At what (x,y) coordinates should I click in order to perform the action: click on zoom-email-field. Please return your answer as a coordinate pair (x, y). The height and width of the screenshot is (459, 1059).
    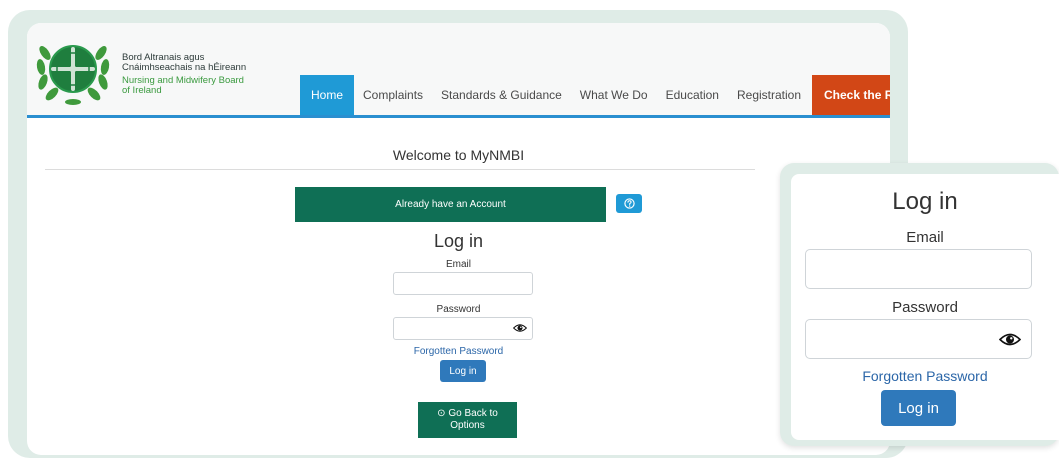
    Looking at the image, I should click on (918, 269).